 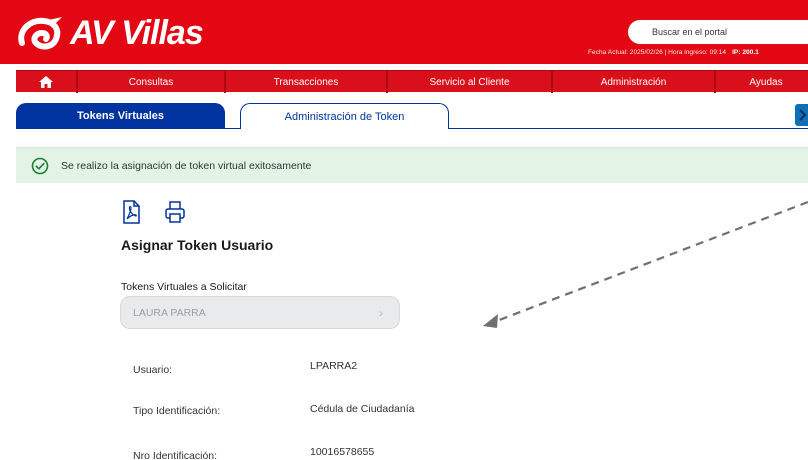 What do you see at coordinates (197, 245) in the screenshot?
I see `page-title: Asignar Token Usuario` at bounding box center [197, 245].